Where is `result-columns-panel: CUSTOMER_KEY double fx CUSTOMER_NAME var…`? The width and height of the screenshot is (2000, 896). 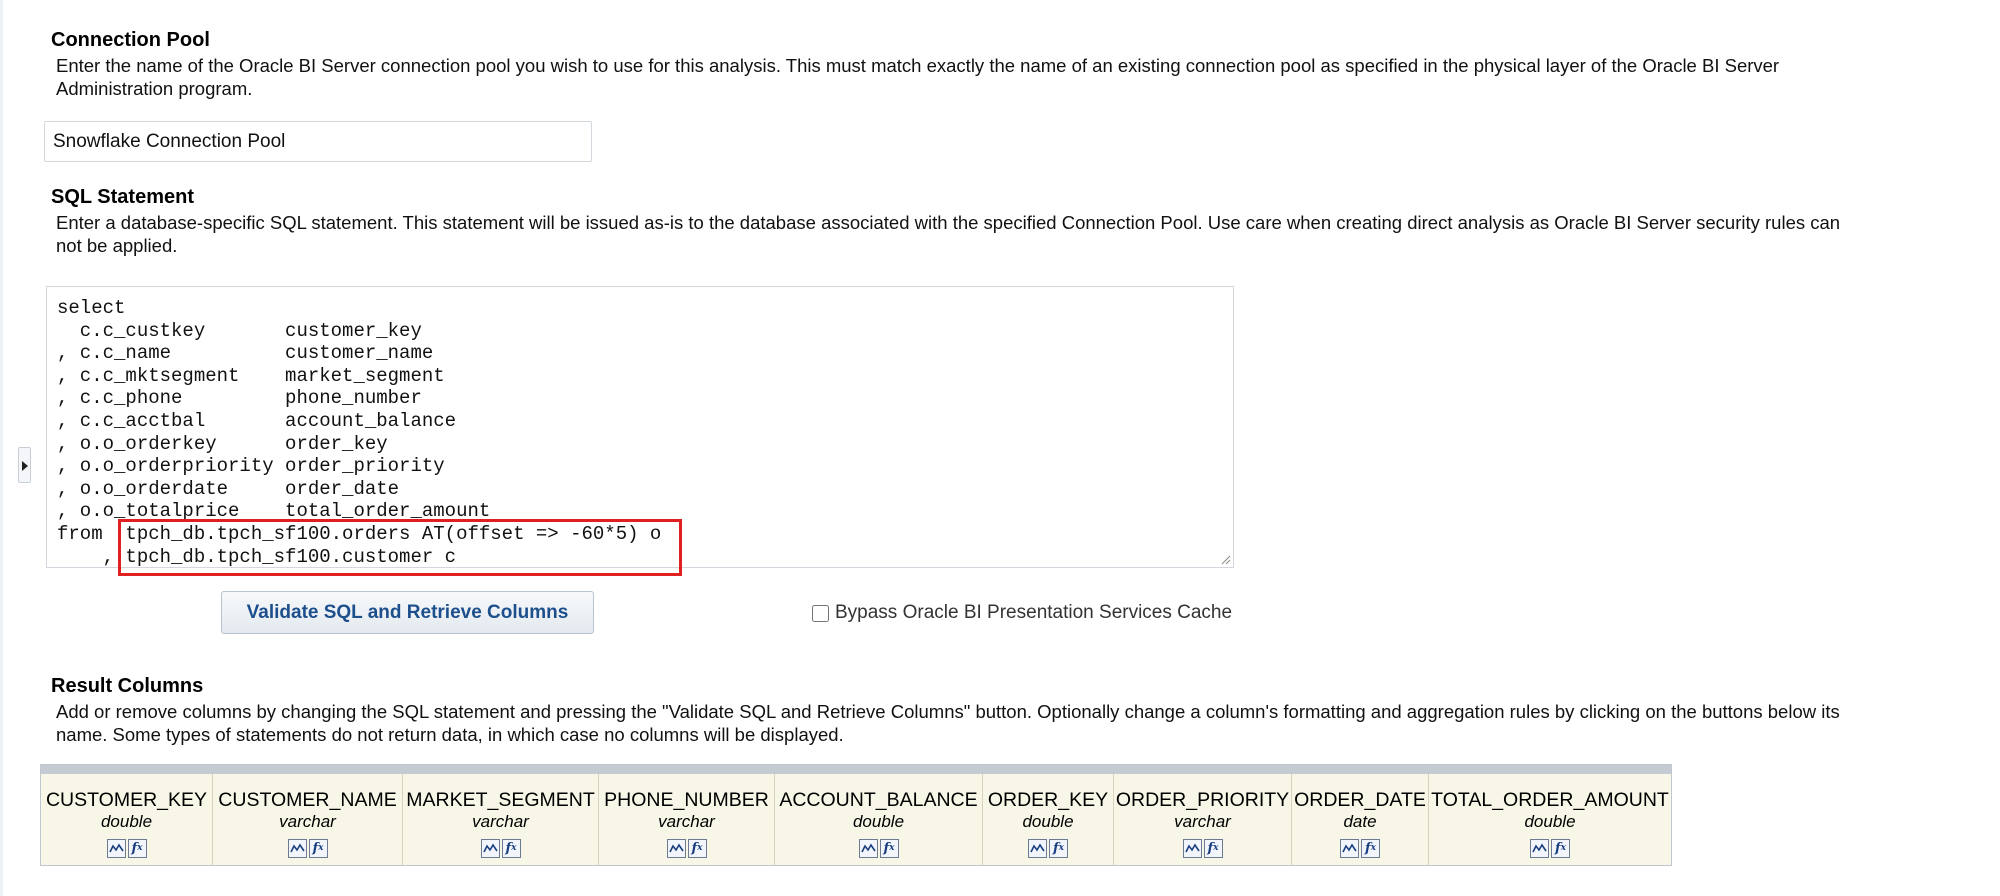
result-columns-panel: CUSTOMER_KEY double fx CUSTOMER_NAME var… is located at coordinates (856, 815).